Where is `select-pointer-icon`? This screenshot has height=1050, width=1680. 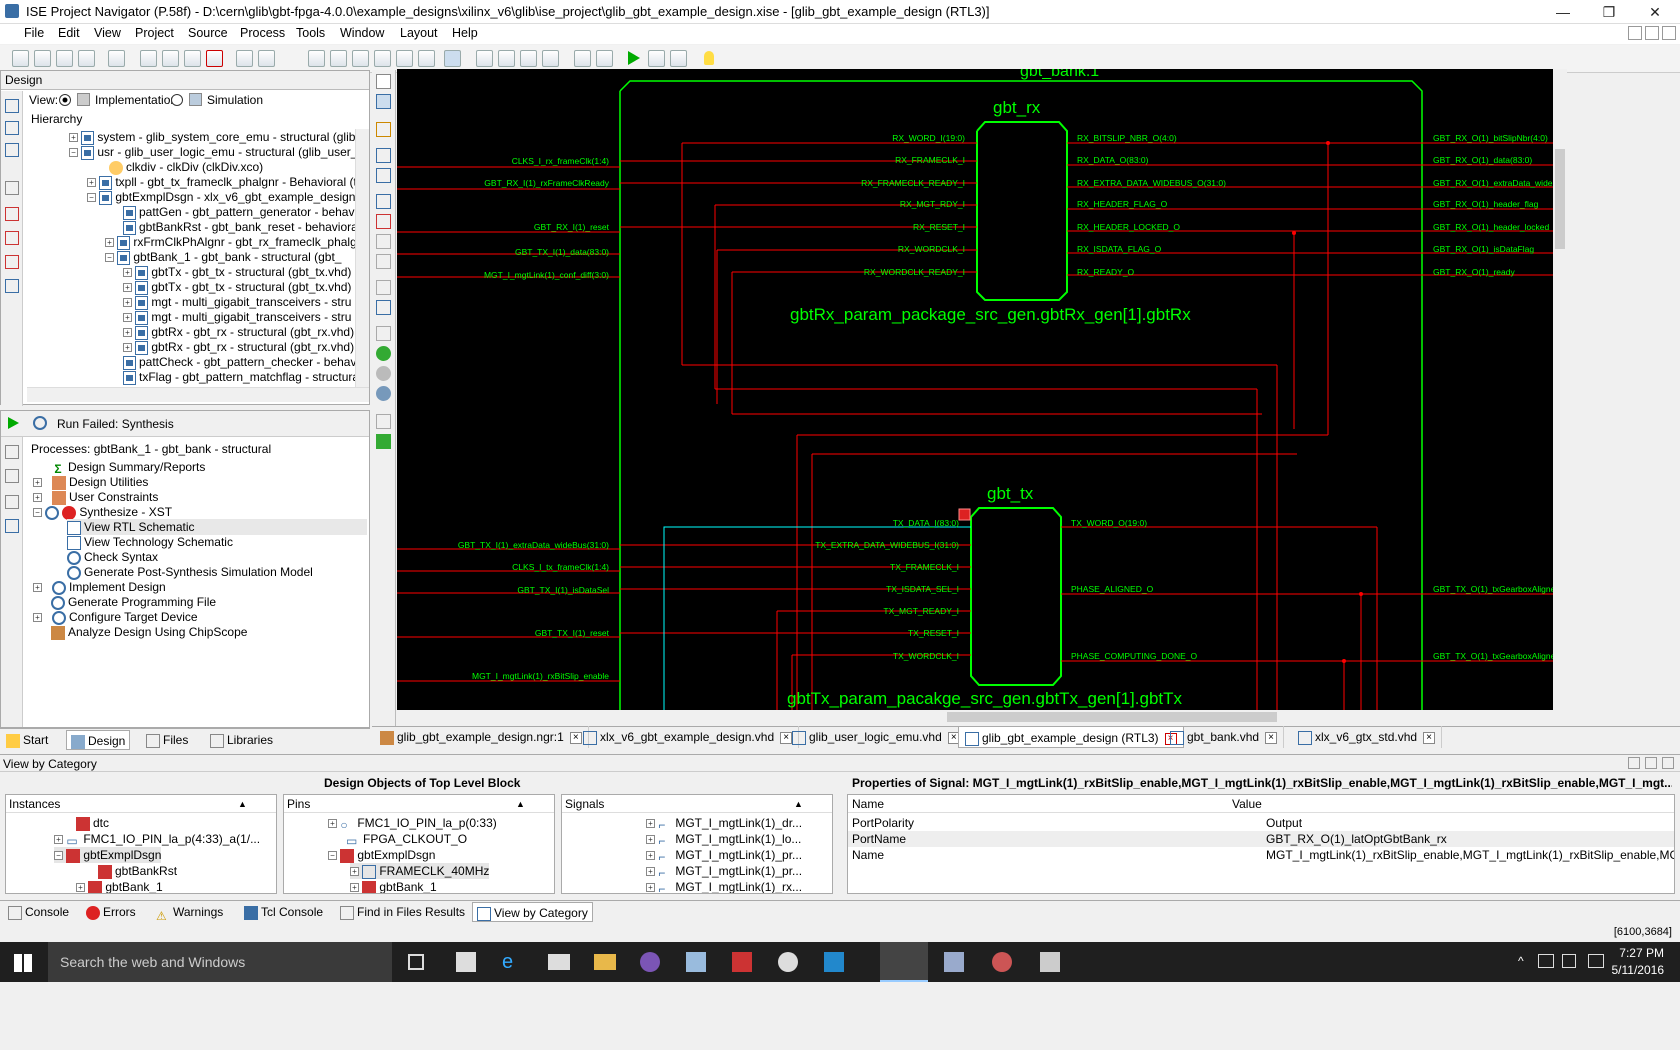
select-pointer-icon is located at coordinates (383, 81).